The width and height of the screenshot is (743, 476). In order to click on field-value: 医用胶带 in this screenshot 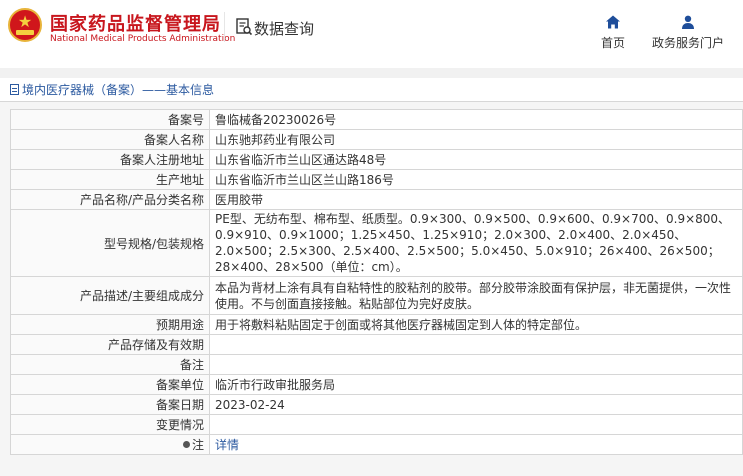, I will do `click(476, 199)`.